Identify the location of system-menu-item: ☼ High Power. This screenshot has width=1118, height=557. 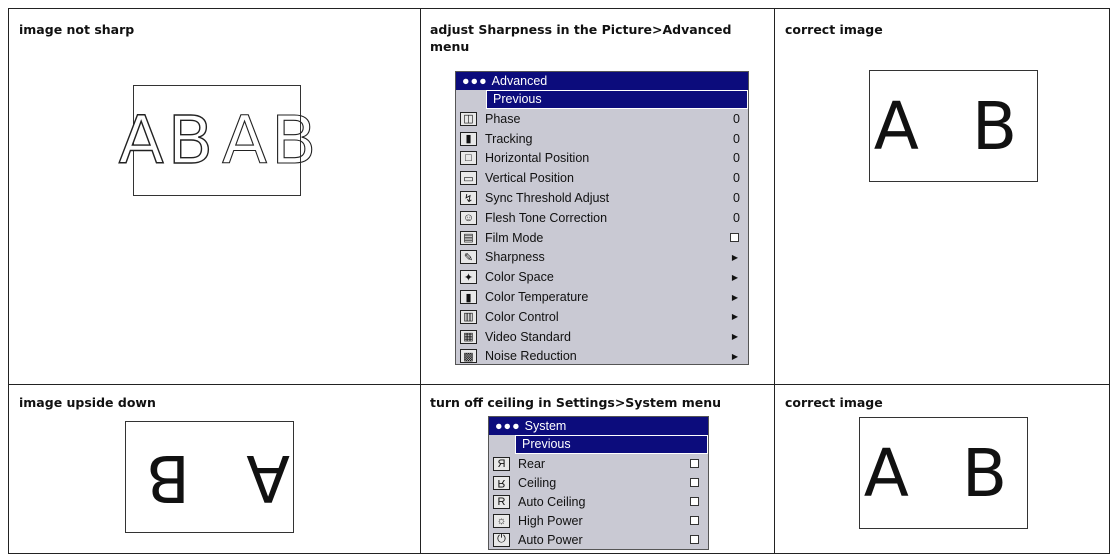
(598, 520).